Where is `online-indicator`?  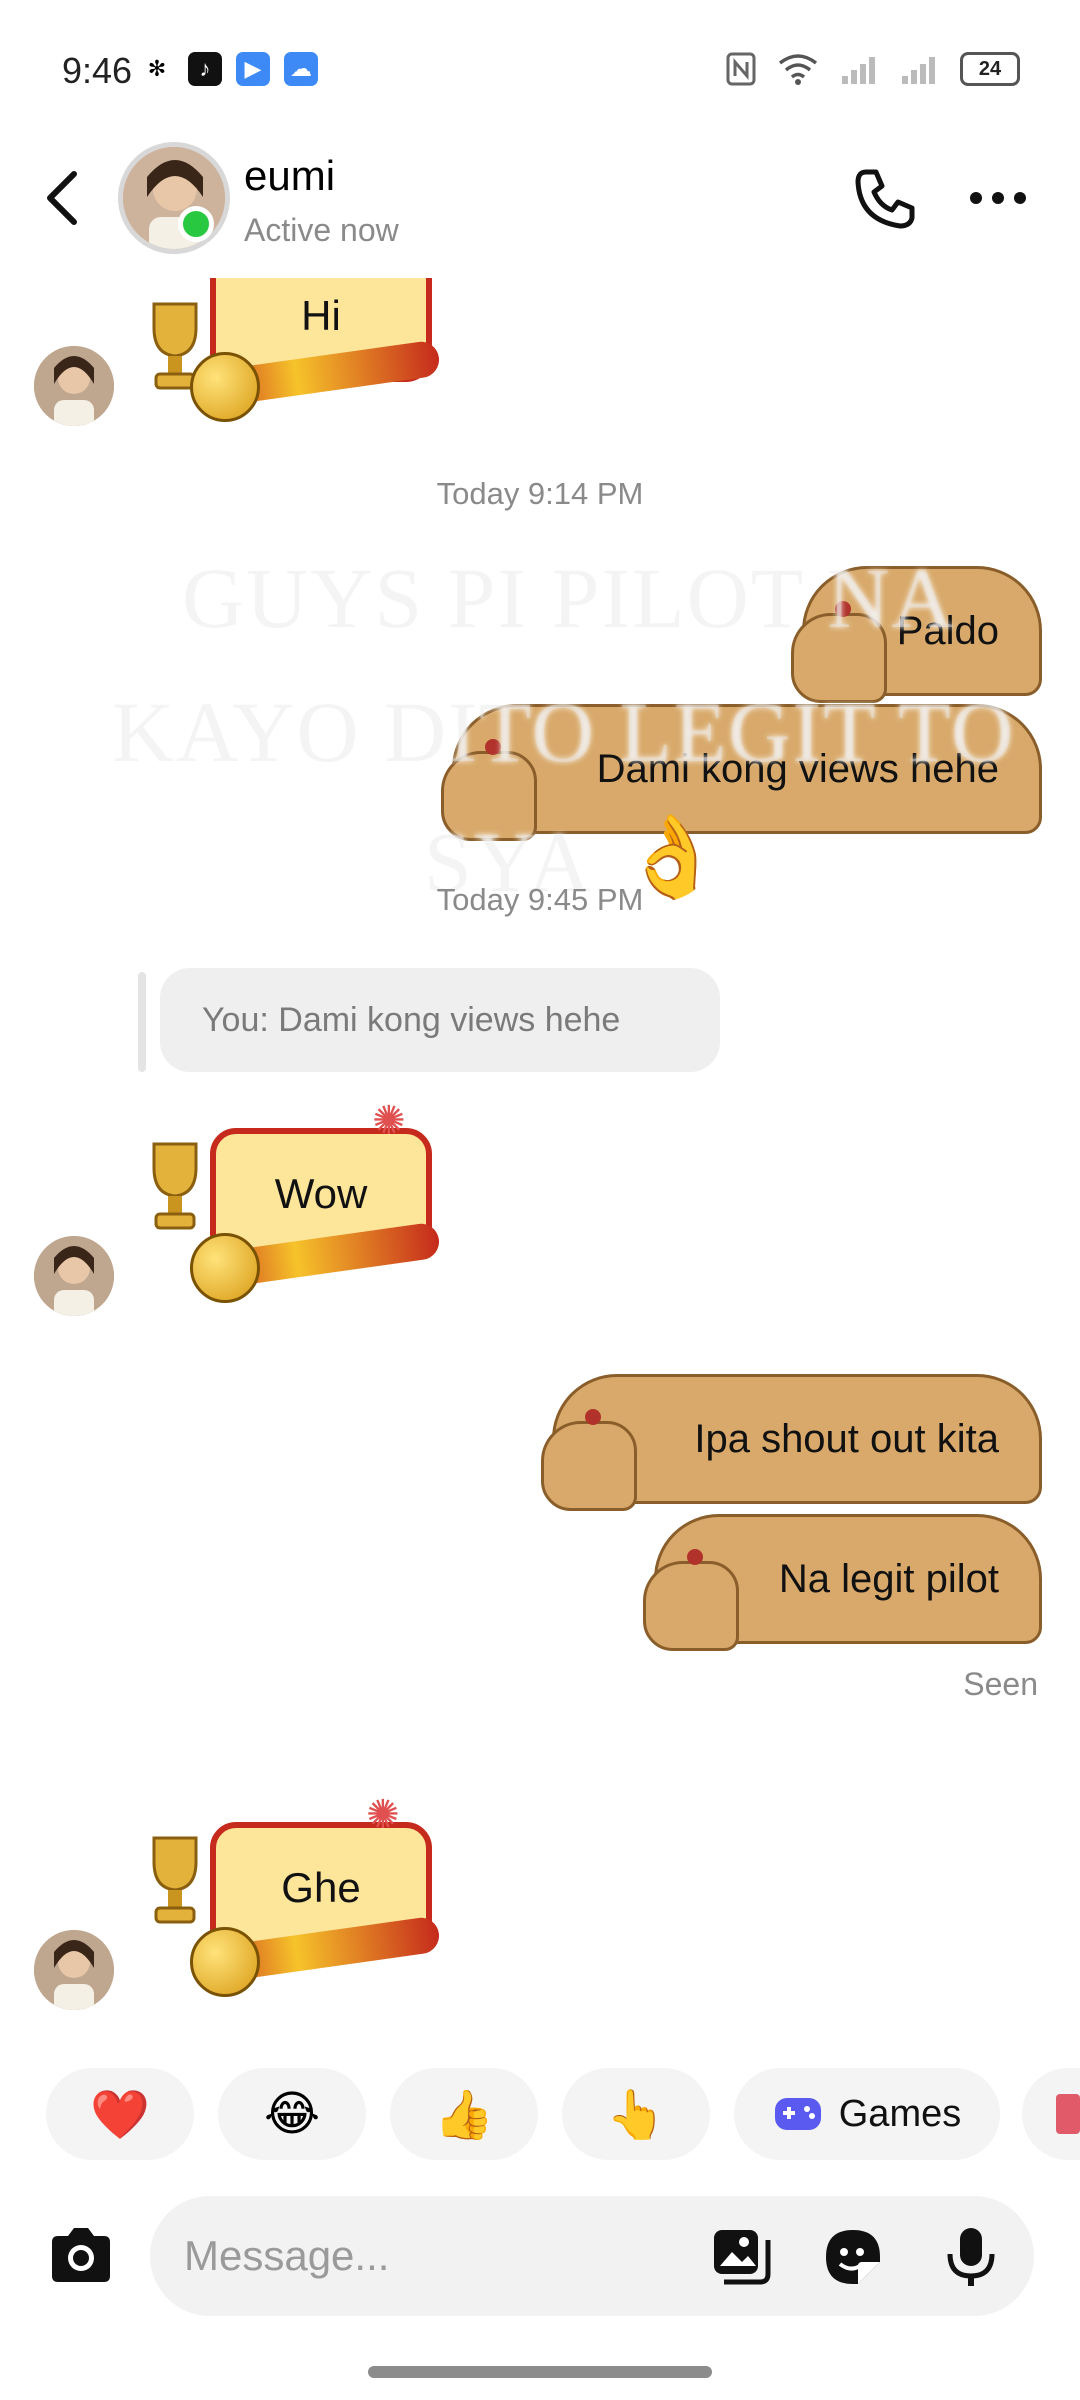 online-indicator is located at coordinates (196, 224).